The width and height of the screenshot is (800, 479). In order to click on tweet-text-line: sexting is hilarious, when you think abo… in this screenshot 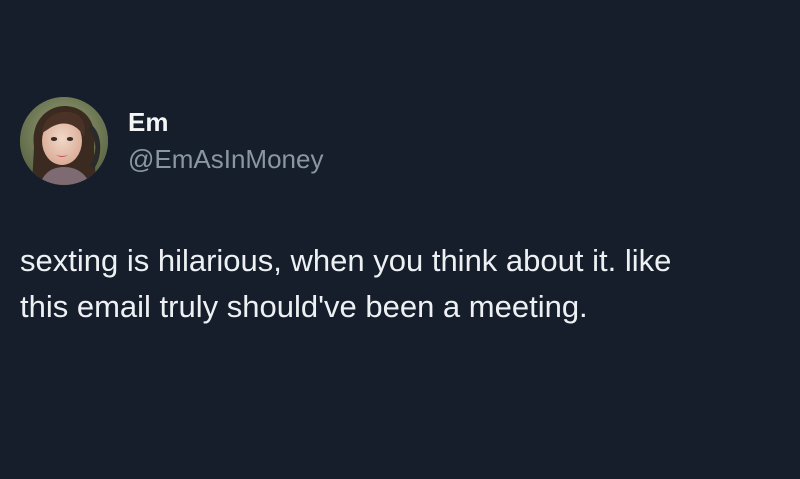, I will do `click(346, 260)`.